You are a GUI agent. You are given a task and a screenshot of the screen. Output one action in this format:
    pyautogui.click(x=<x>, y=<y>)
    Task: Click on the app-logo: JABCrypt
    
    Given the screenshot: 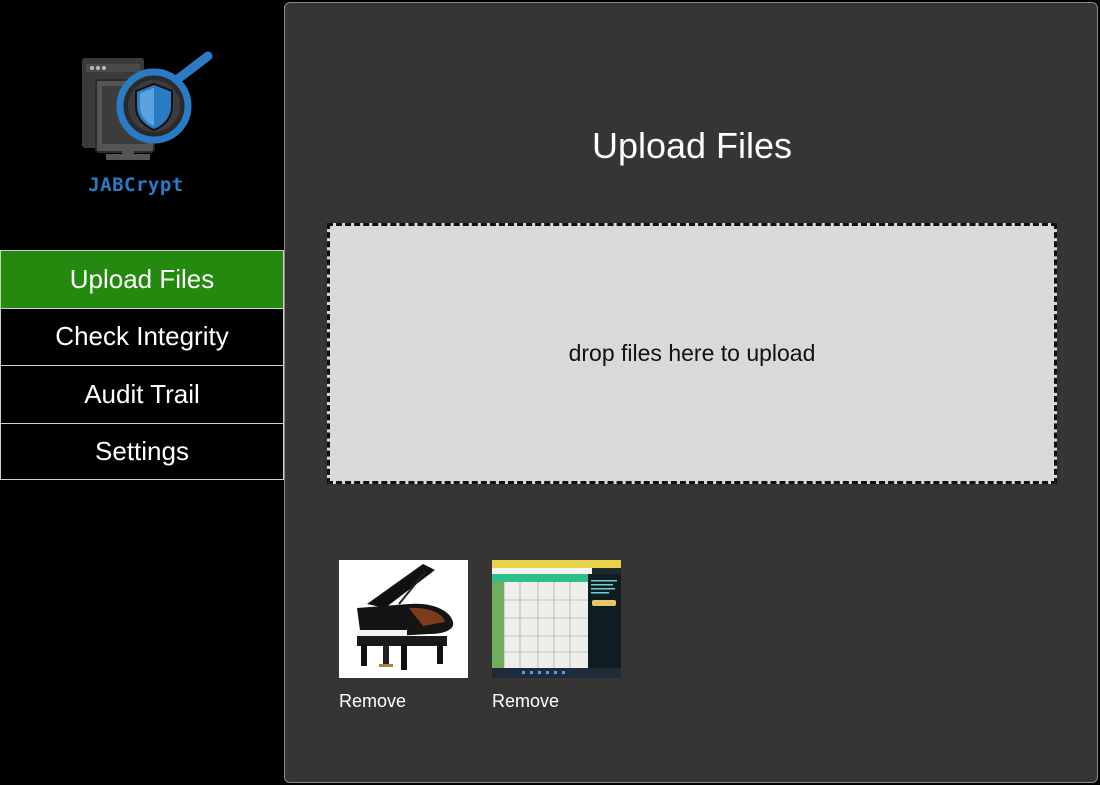 What is the action you would take?
    pyautogui.click(x=145, y=125)
    